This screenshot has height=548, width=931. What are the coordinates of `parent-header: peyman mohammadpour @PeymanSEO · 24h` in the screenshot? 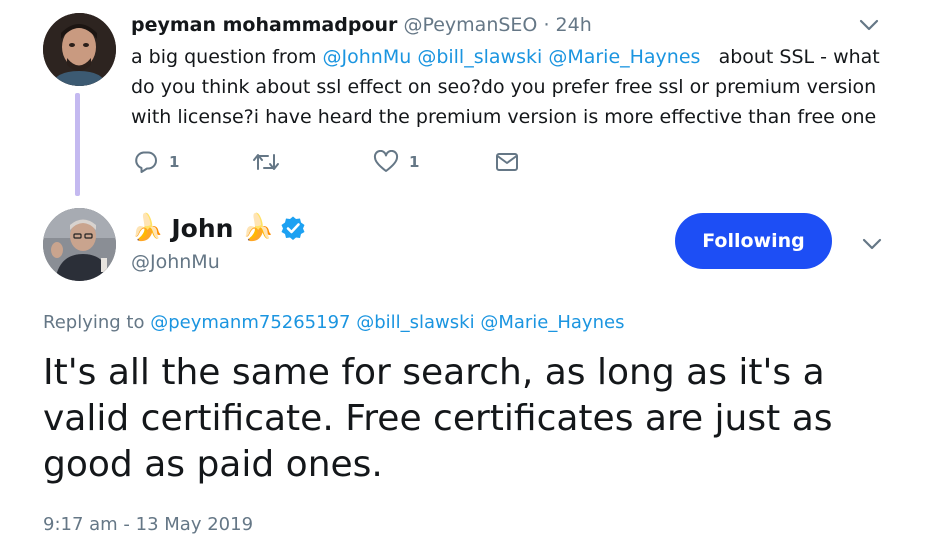 It's located at (361, 25).